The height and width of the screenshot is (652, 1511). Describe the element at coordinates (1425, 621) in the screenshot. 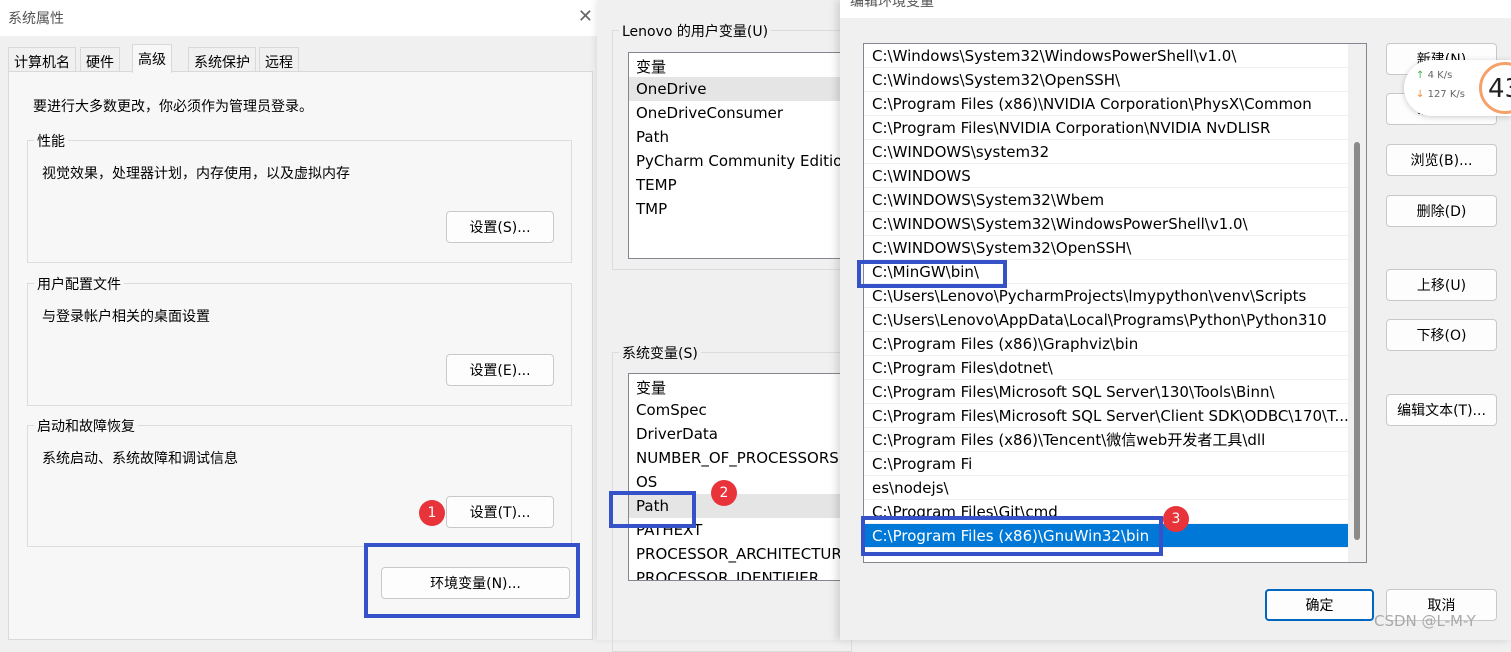

I see `watermark: CSDN @L-M-Y` at that location.